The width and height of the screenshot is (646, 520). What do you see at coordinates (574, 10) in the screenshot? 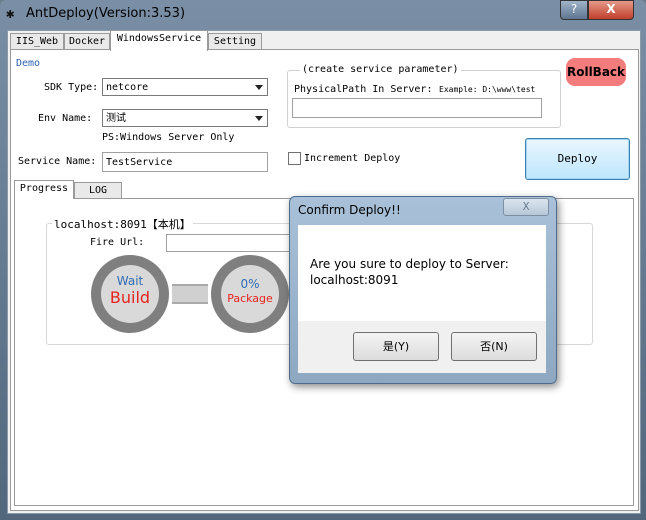
I see `help-button: ?` at bounding box center [574, 10].